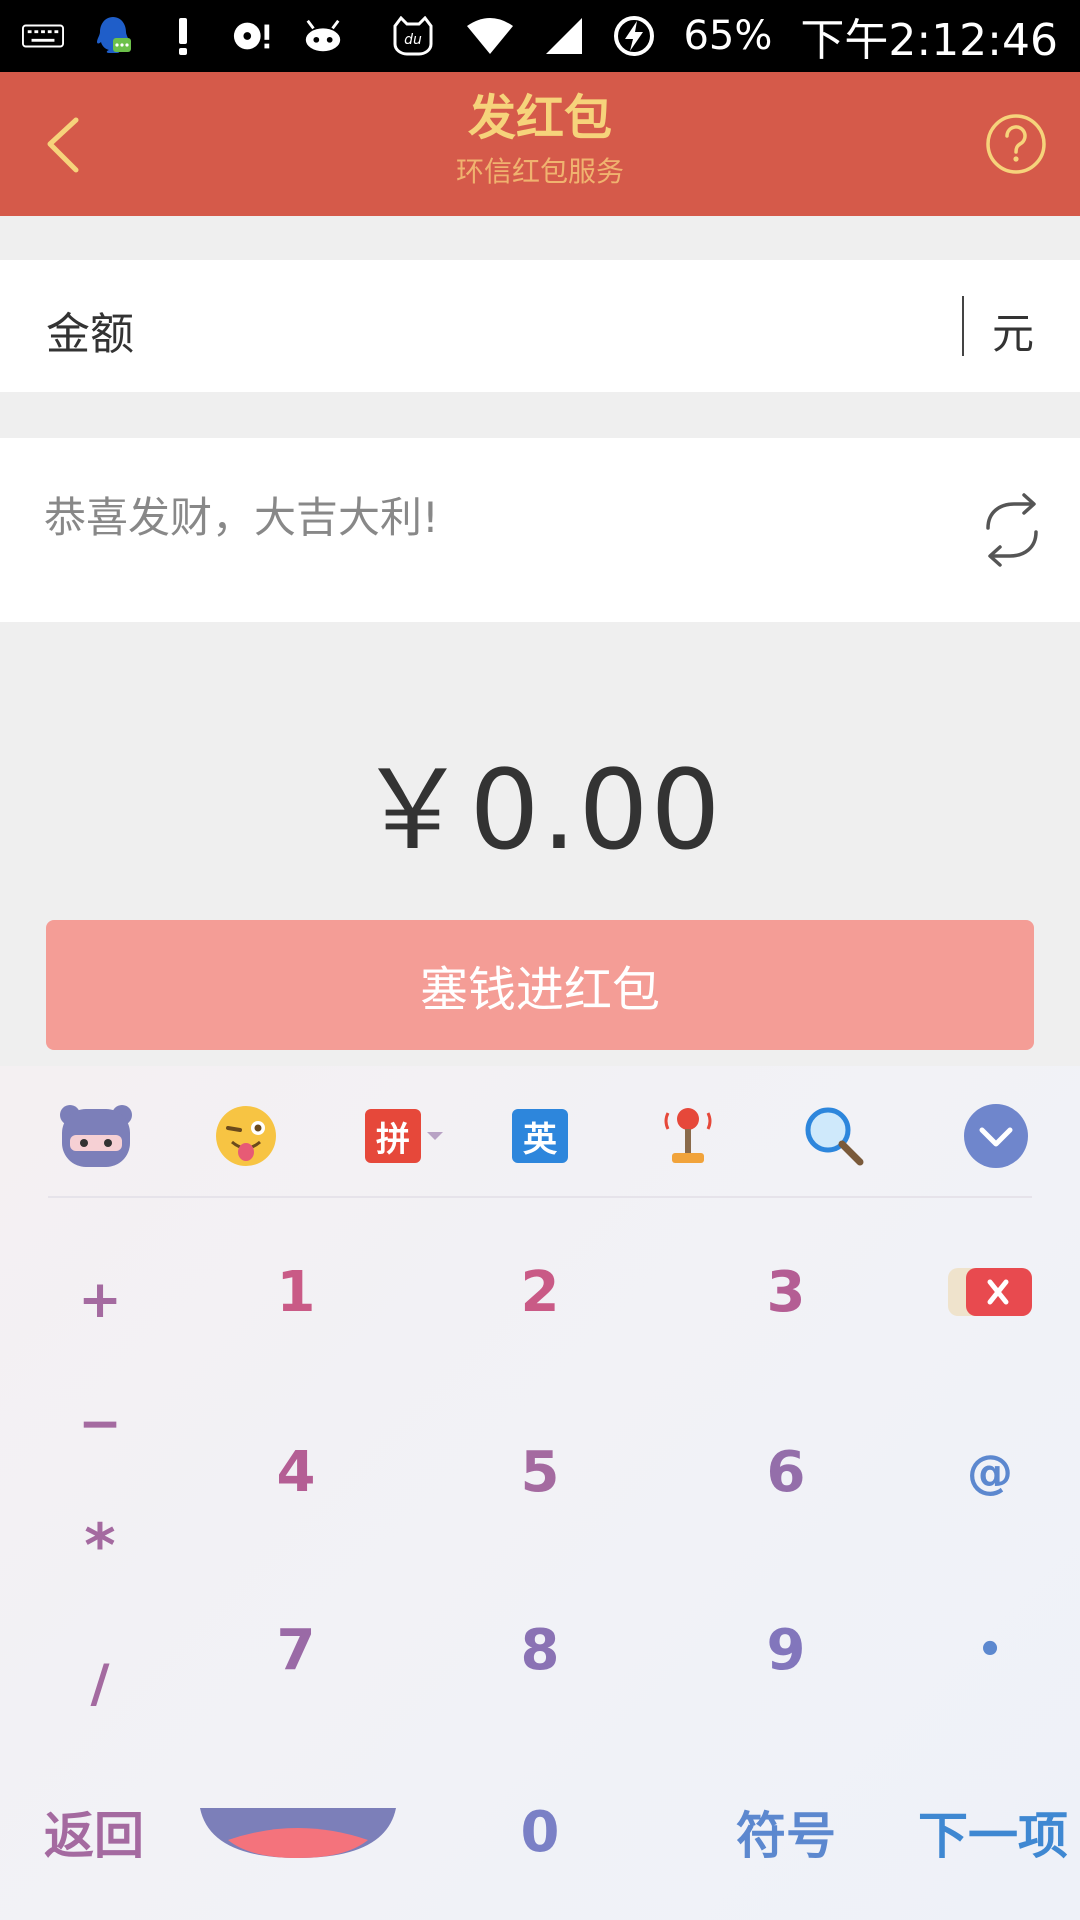  I want to click on refresh-icon, so click(1012, 530).